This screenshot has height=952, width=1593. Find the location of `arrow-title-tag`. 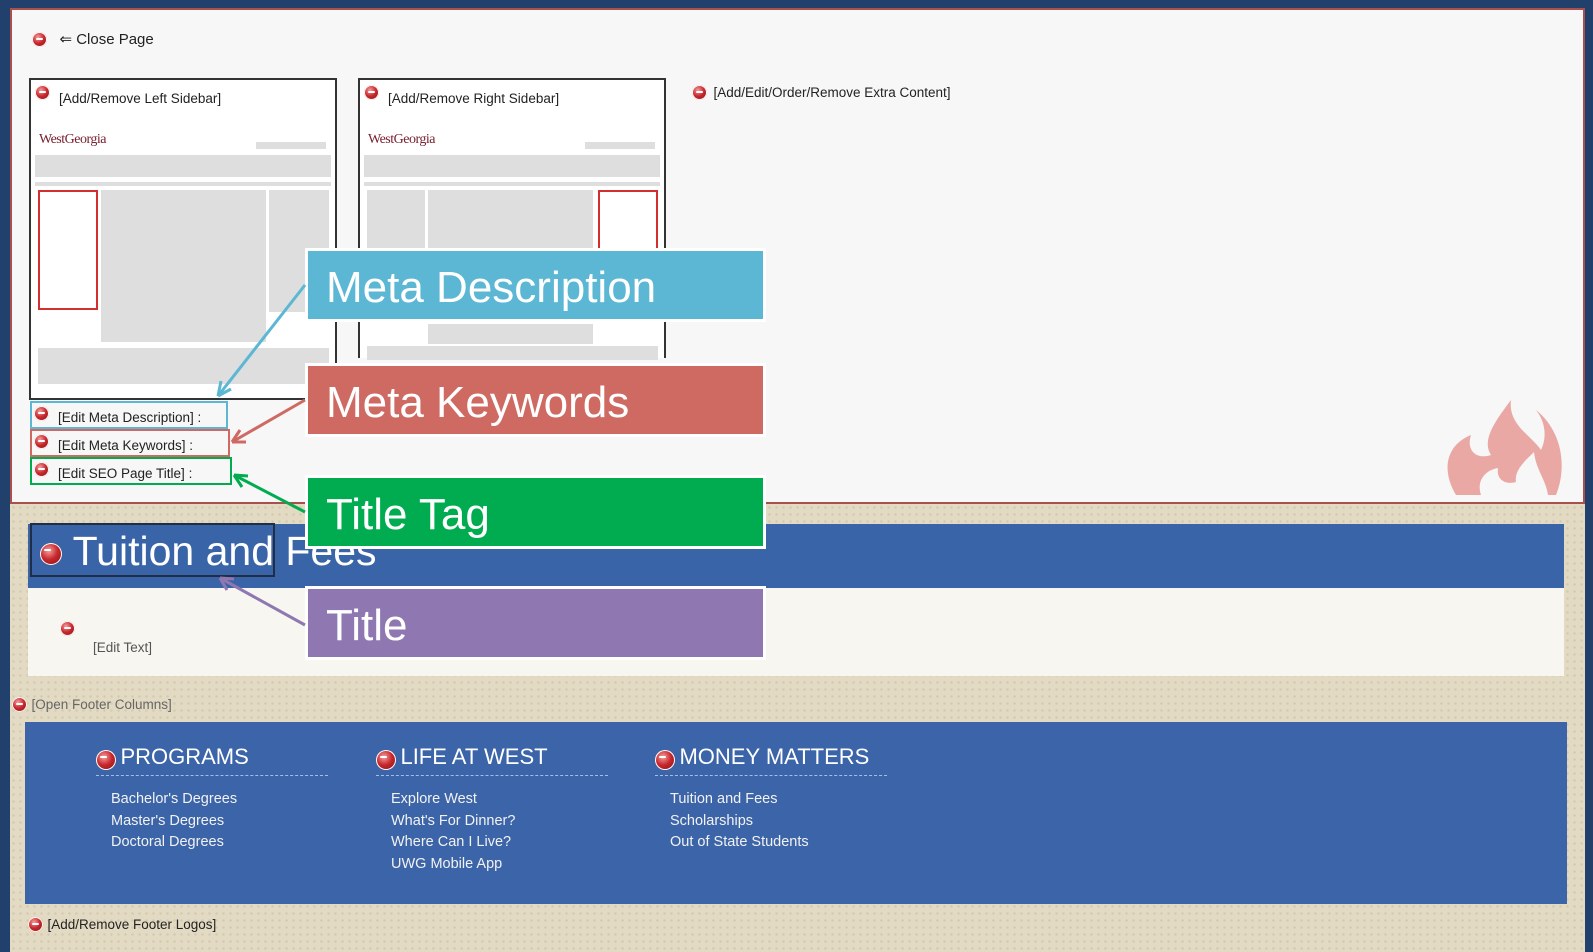

arrow-title-tag is located at coordinates (269, 493).